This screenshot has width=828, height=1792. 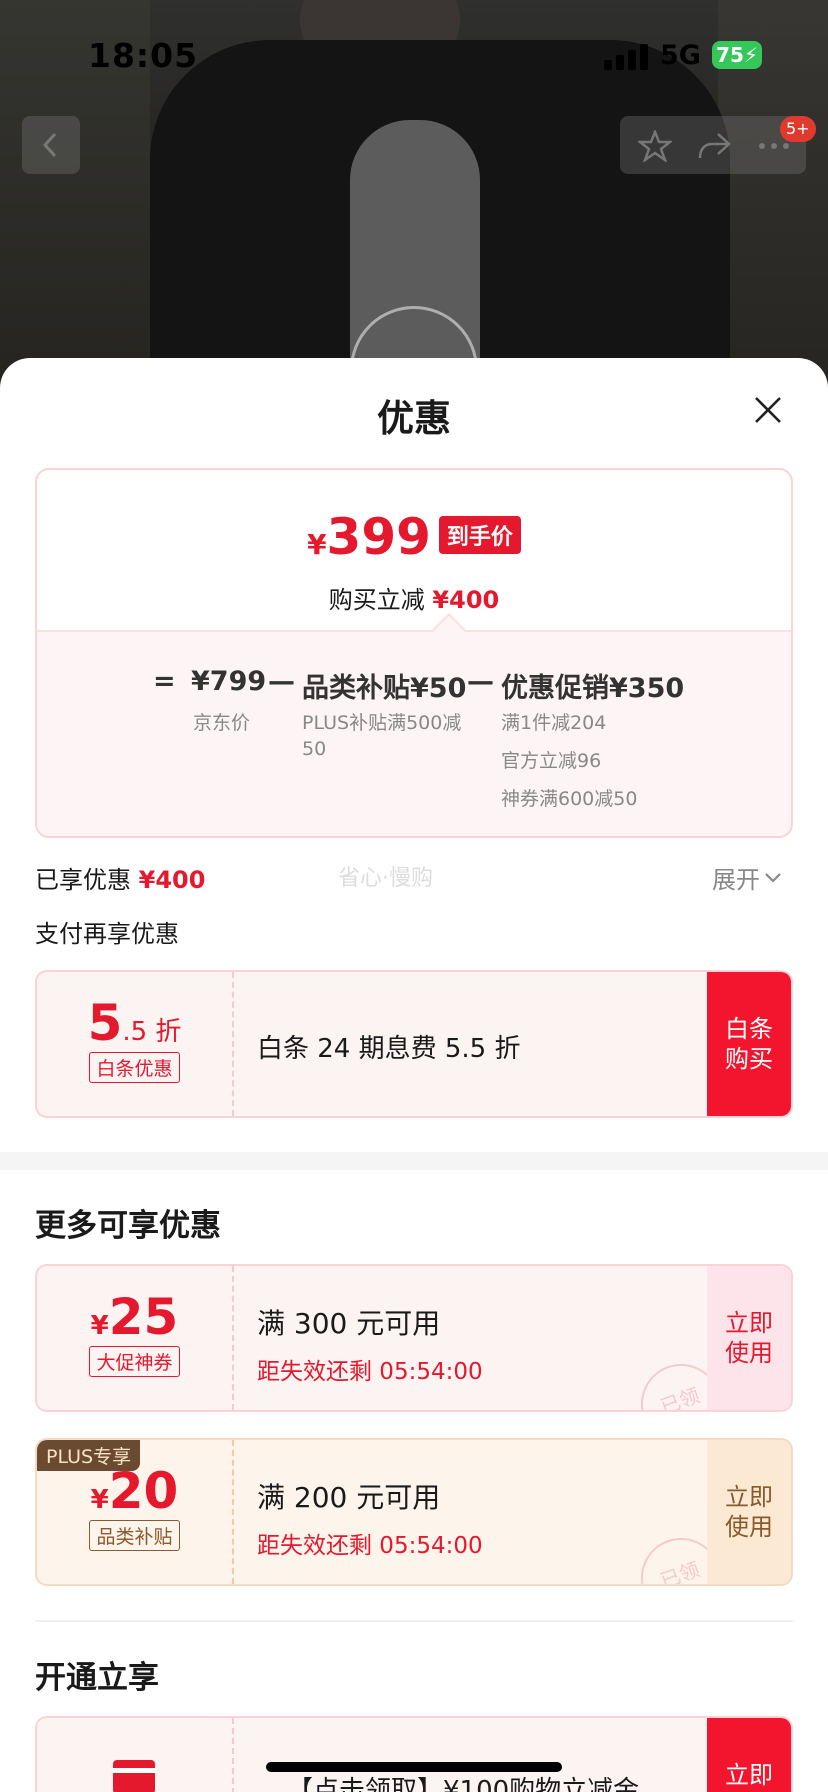 I want to click on promo-detail-3: 神券满600减50, so click(x=569, y=799).